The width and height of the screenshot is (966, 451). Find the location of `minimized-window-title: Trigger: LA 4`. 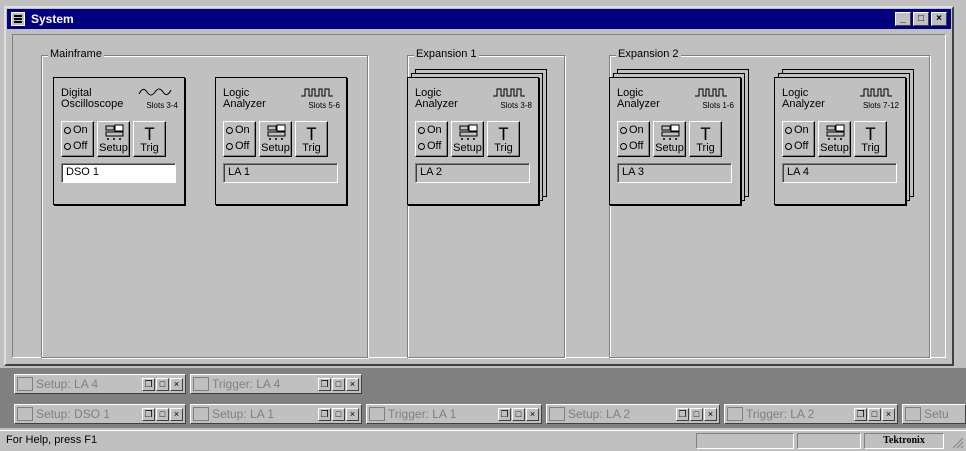

minimized-window-title: Trigger: LA 4 is located at coordinates (246, 384).